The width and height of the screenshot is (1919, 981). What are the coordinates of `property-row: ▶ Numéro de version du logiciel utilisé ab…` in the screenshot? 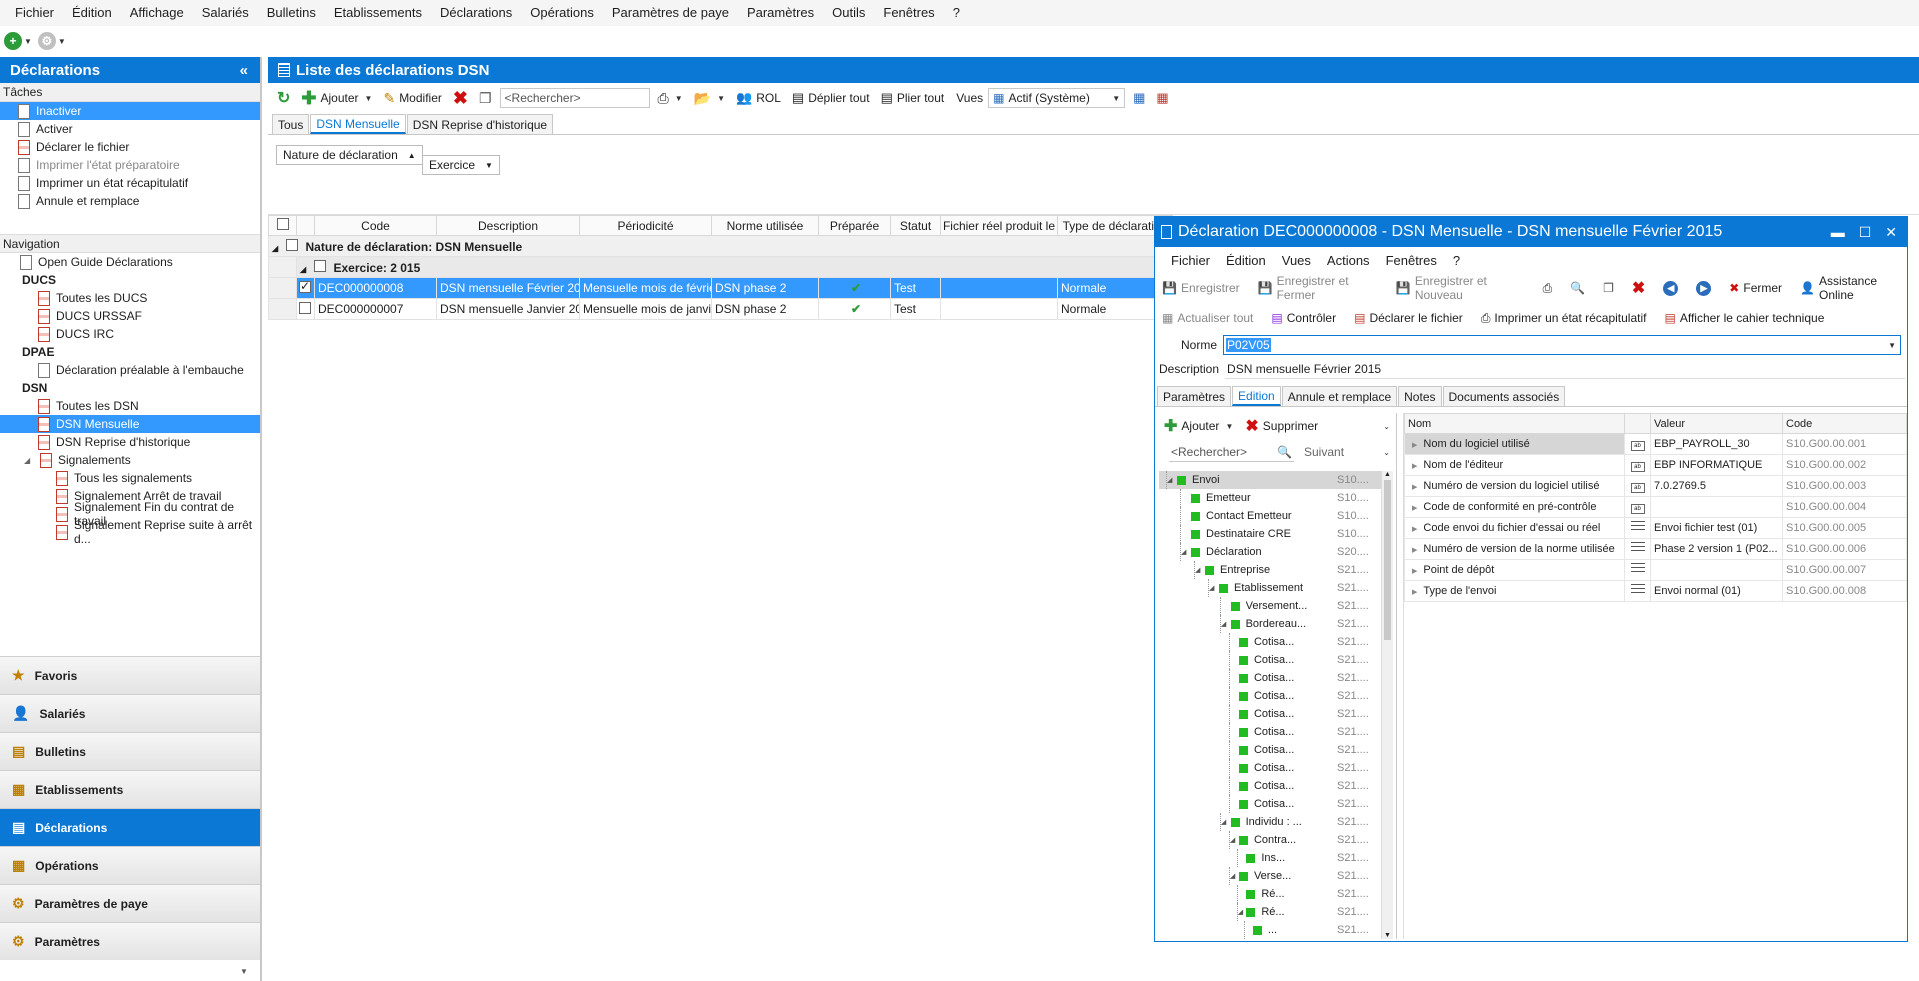 It's located at (1655, 486).